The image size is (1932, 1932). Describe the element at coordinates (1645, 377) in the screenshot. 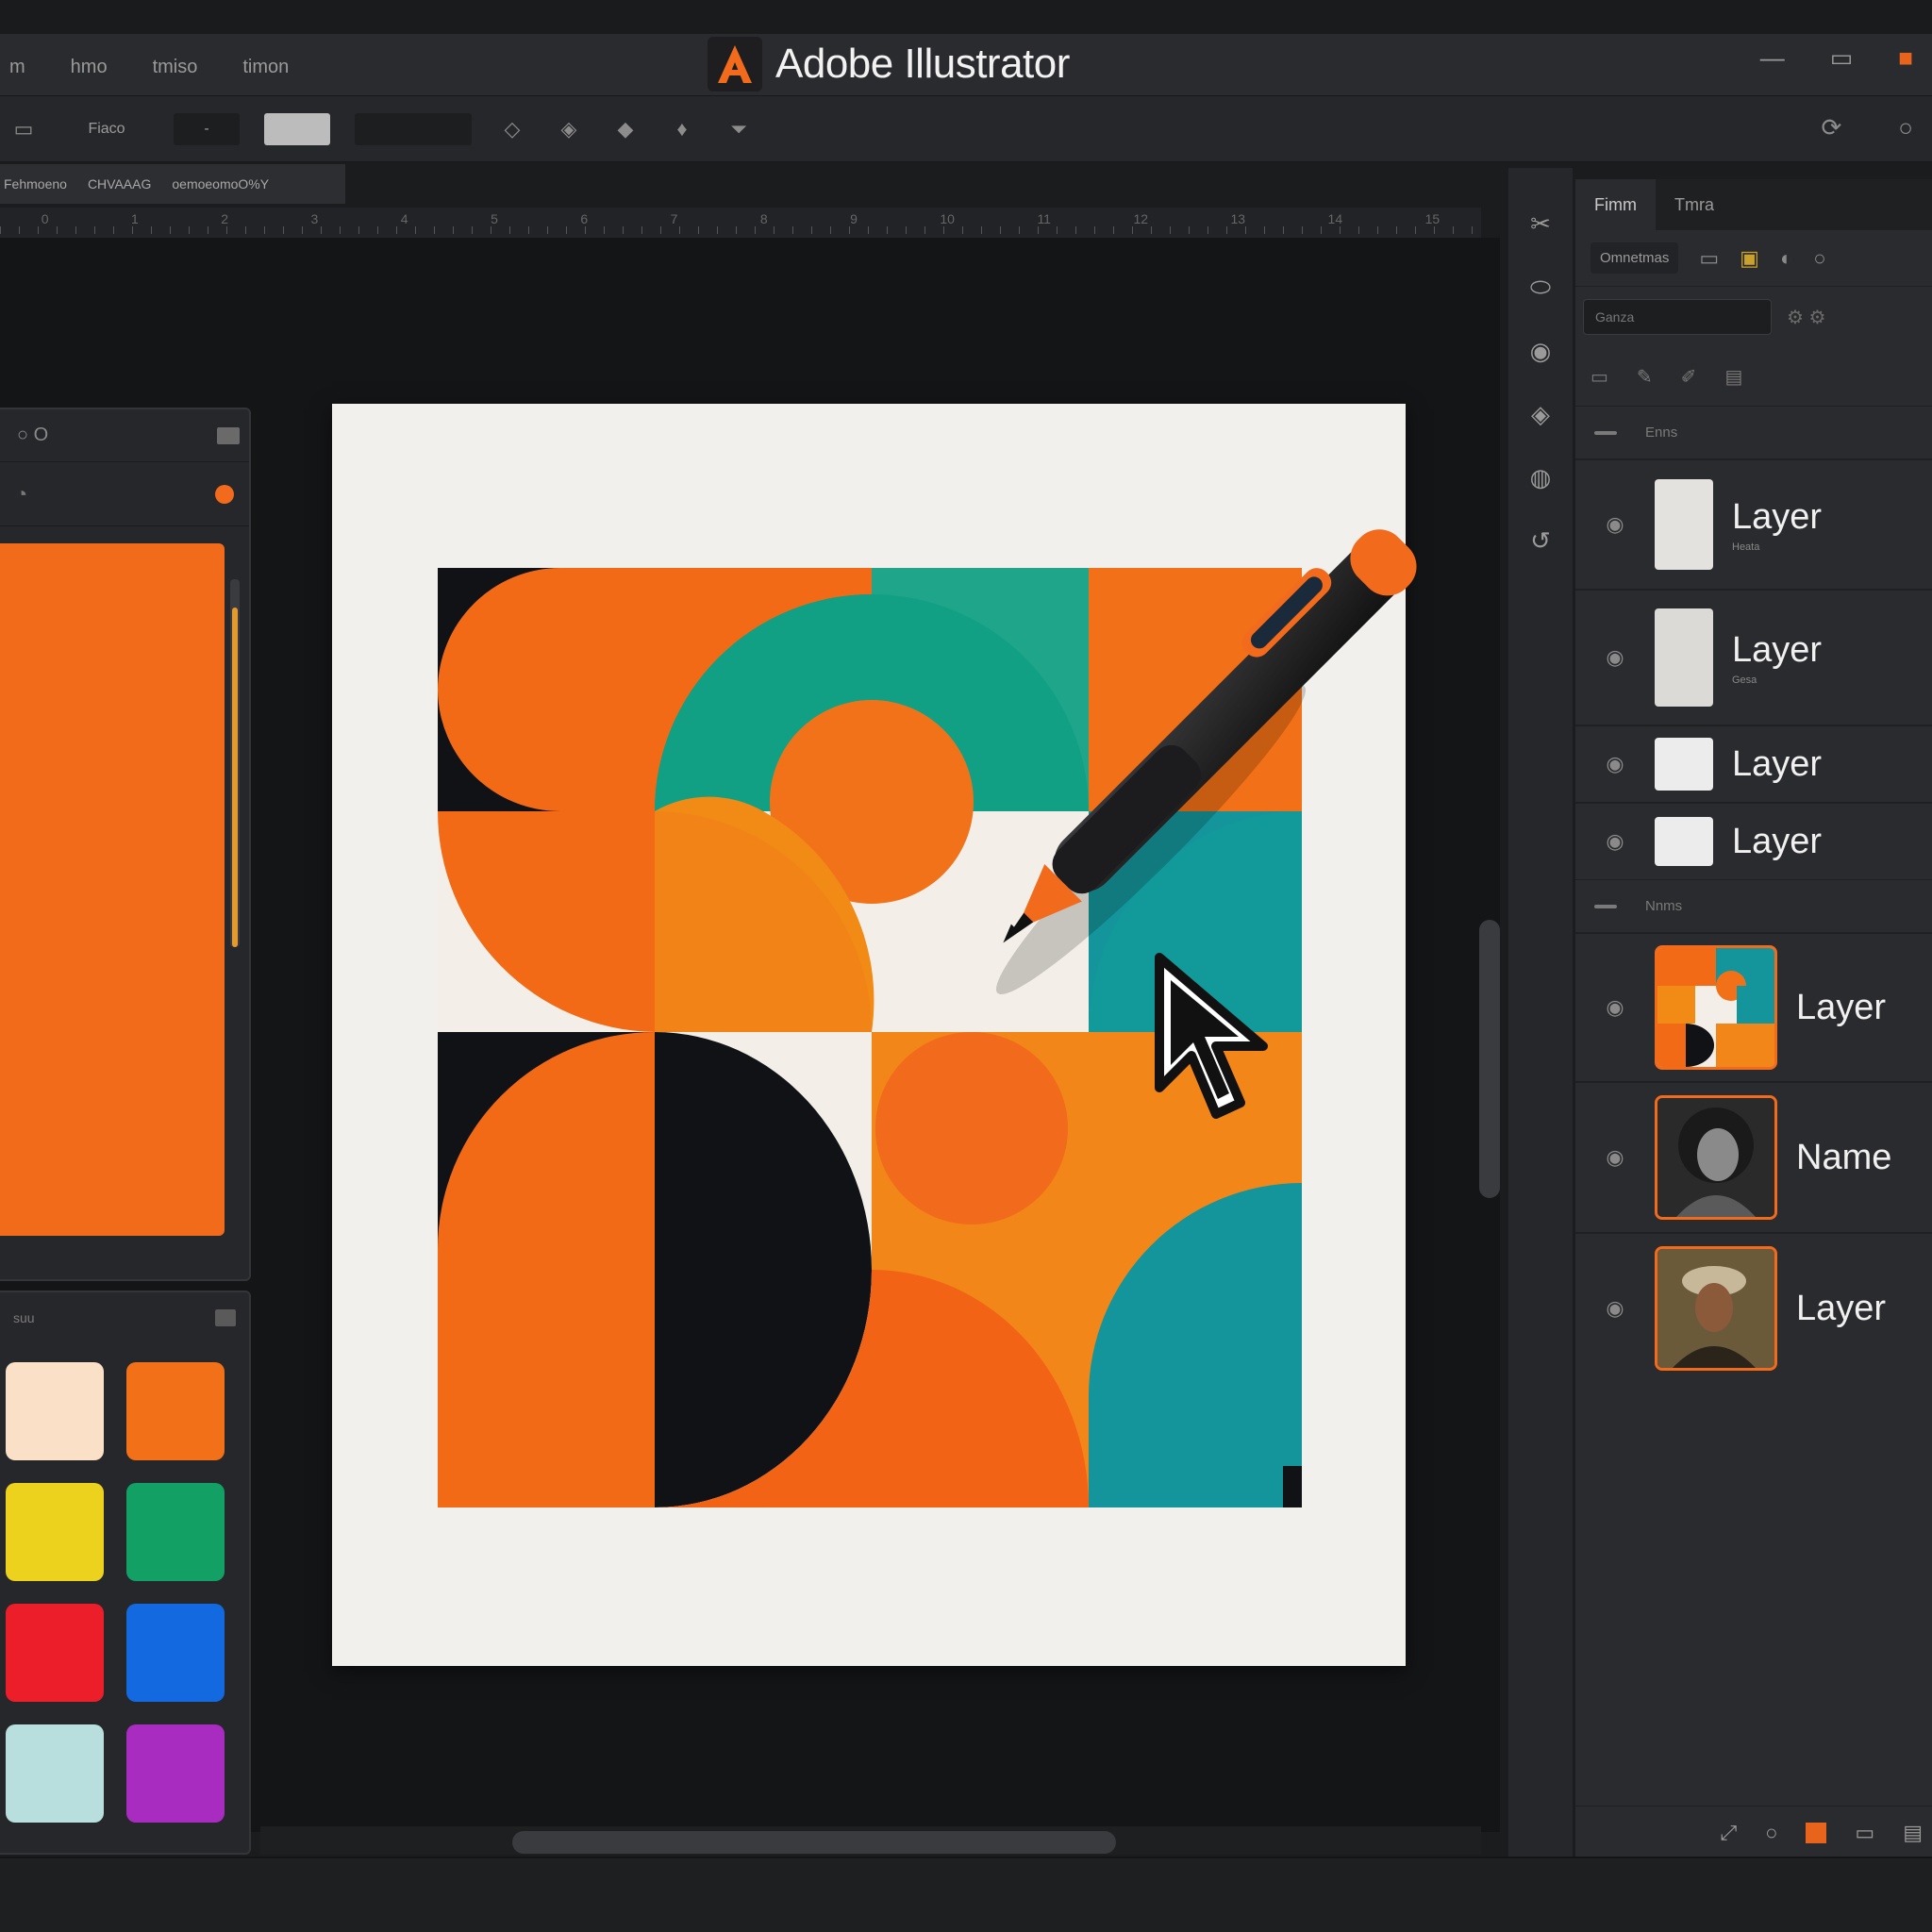

I see `pencil-icon: ✎` at that location.